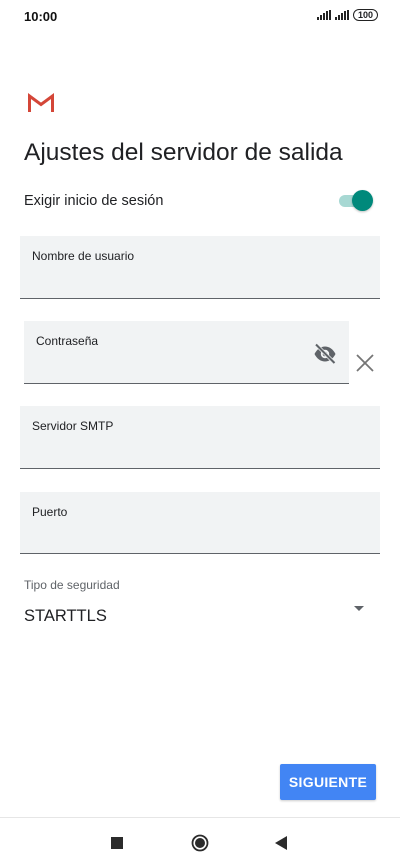 Image resolution: width=400 pixels, height=866 pixels. I want to click on status-icons: 100, so click(347, 15).